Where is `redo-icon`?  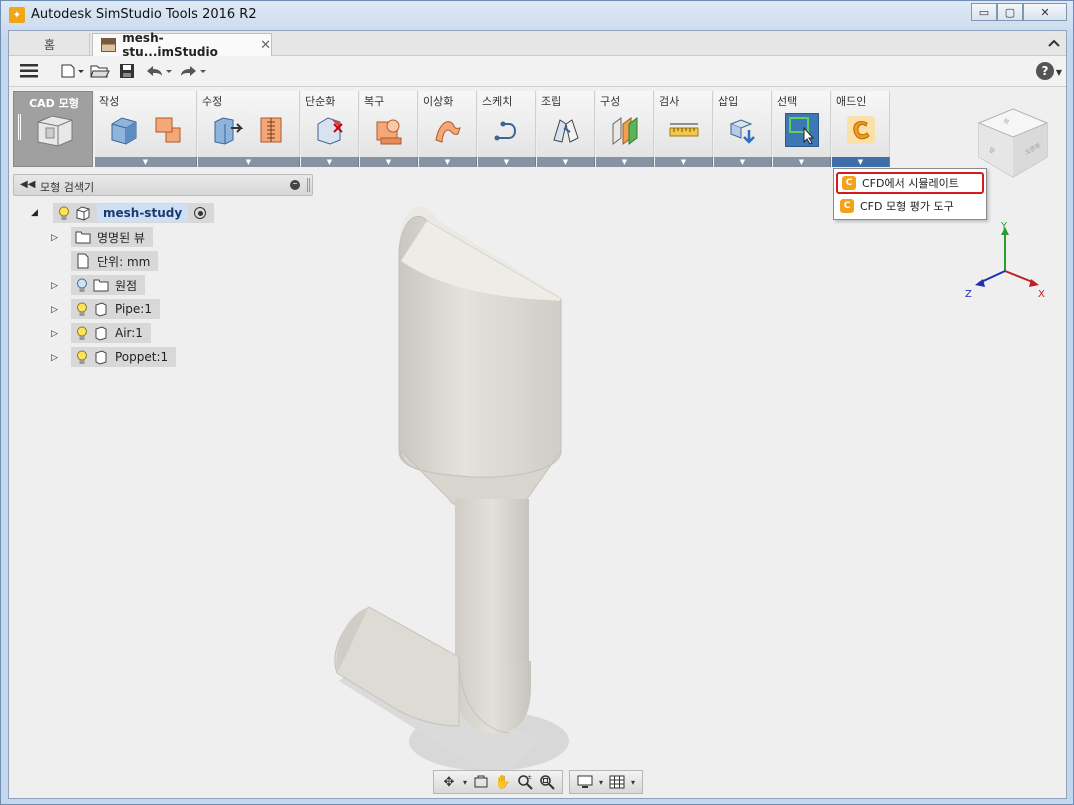 redo-icon is located at coordinates (193, 71).